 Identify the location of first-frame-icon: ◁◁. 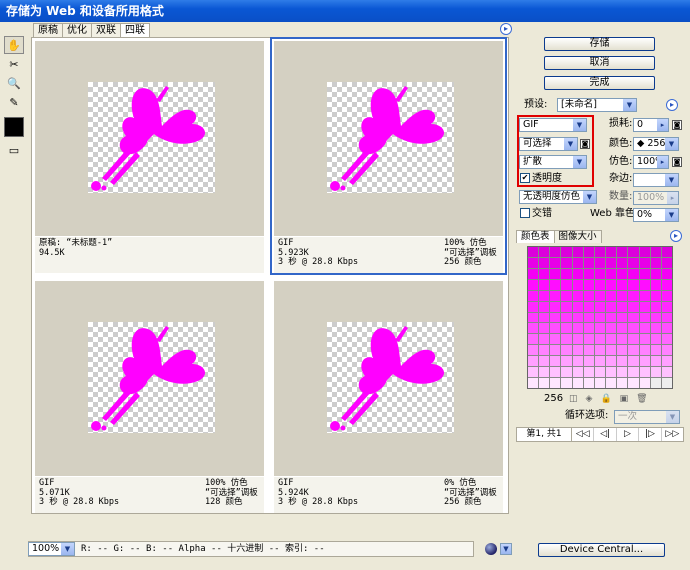
(583, 434).